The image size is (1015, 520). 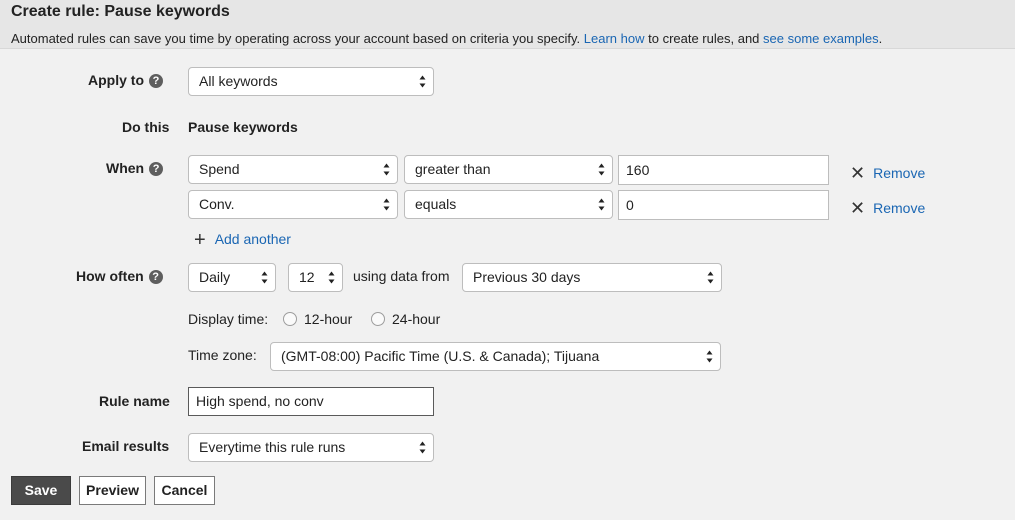 What do you see at coordinates (232, 277) in the screenshot?
I see `frequency-select: Daily` at bounding box center [232, 277].